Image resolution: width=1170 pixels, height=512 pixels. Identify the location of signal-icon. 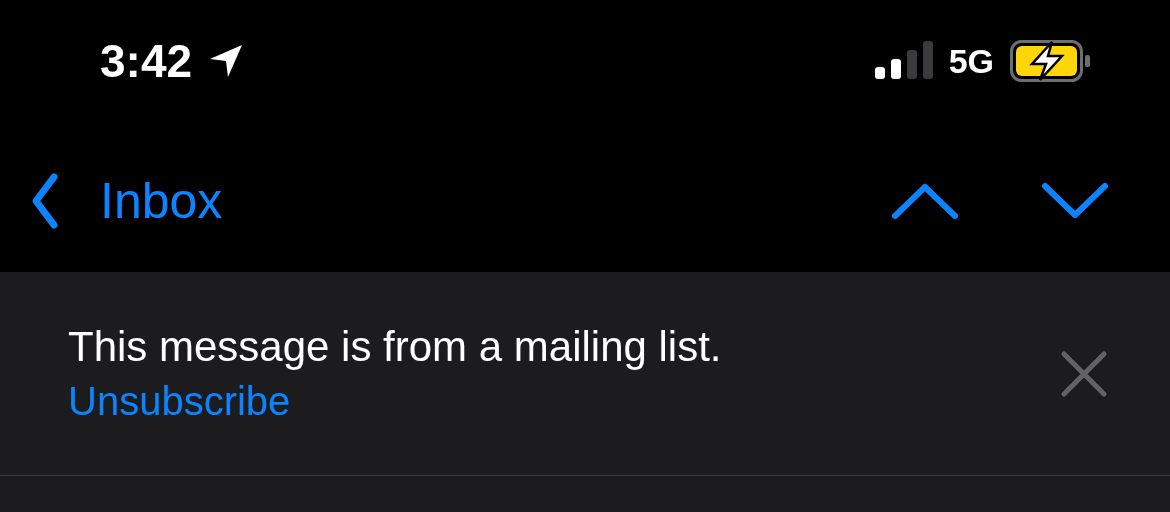
(903, 61).